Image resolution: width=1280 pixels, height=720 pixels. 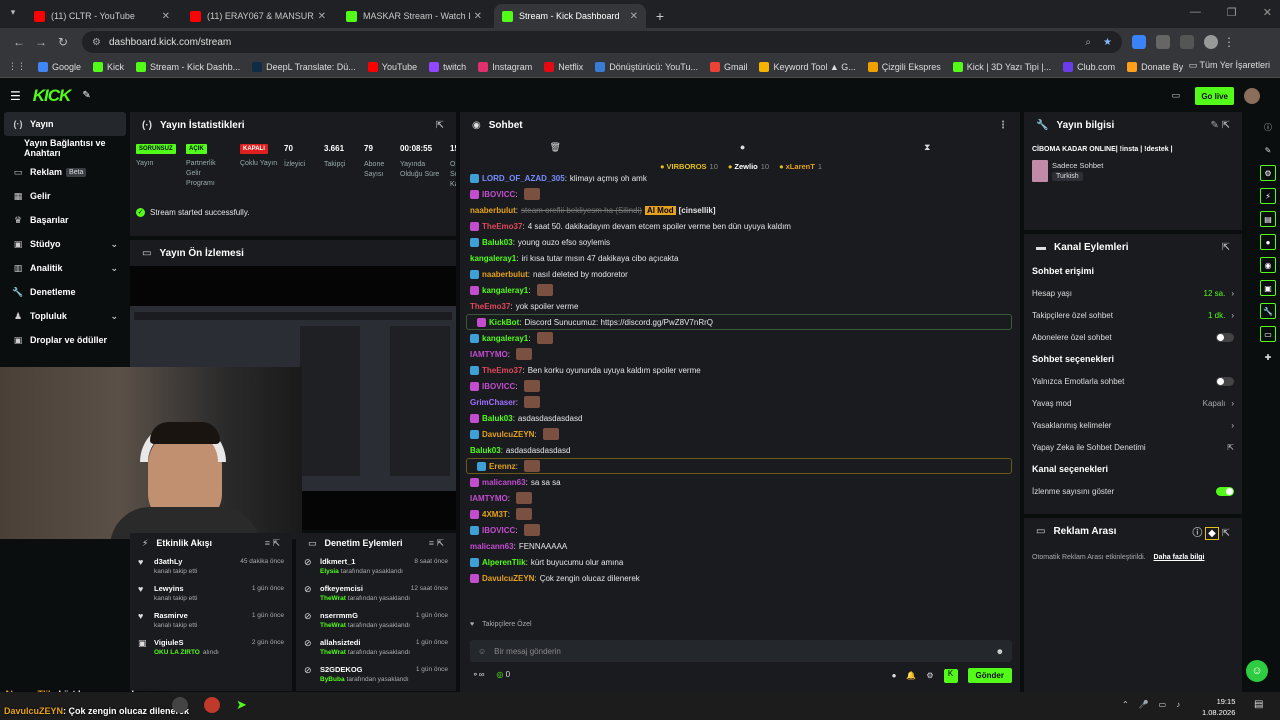 What do you see at coordinates (1133, 293) in the screenshot?
I see `channel-setting-row: Hesap yaşı 12 sa. ›` at bounding box center [1133, 293].